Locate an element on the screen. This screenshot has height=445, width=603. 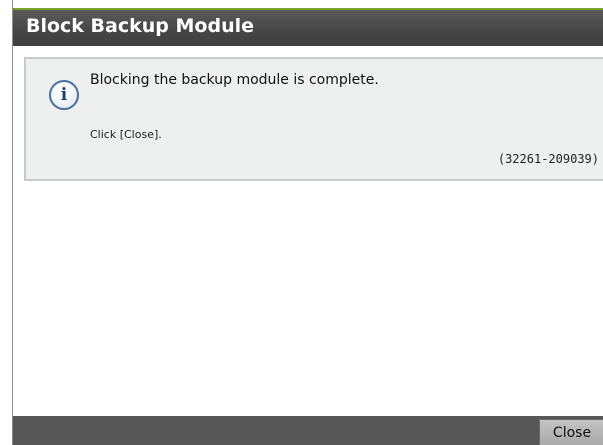
info-icon: i is located at coordinates (64, 95).